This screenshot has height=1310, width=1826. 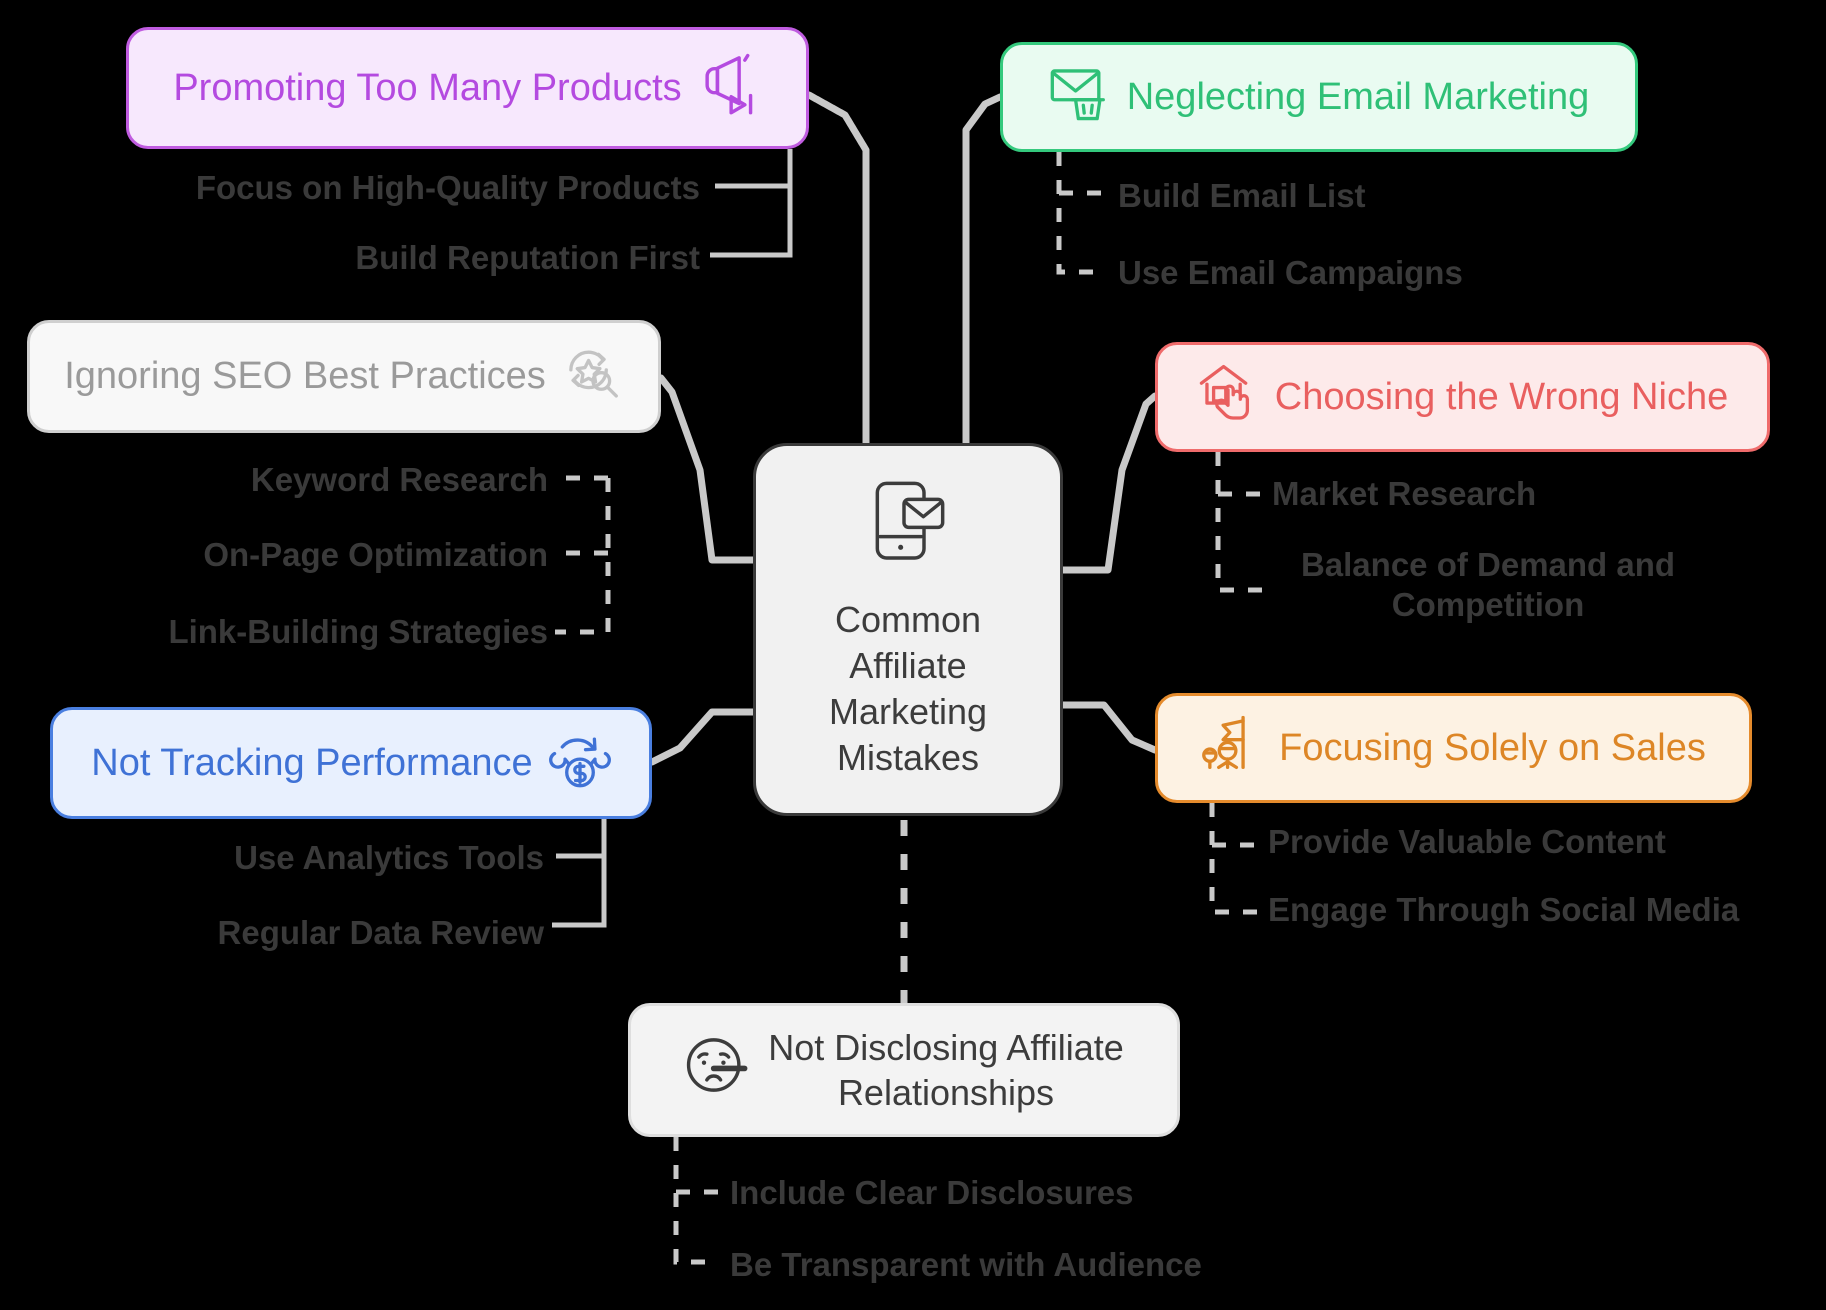 I want to click on email-trash-icon, so click(x=1080, y=97).